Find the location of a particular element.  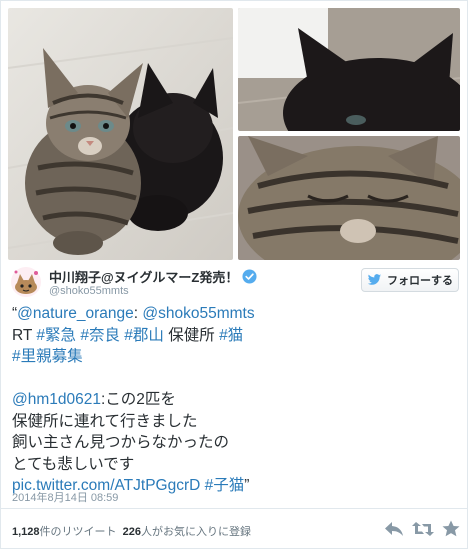

retweet-count-label: 件のリツイート is located at coordinates (78, 532).